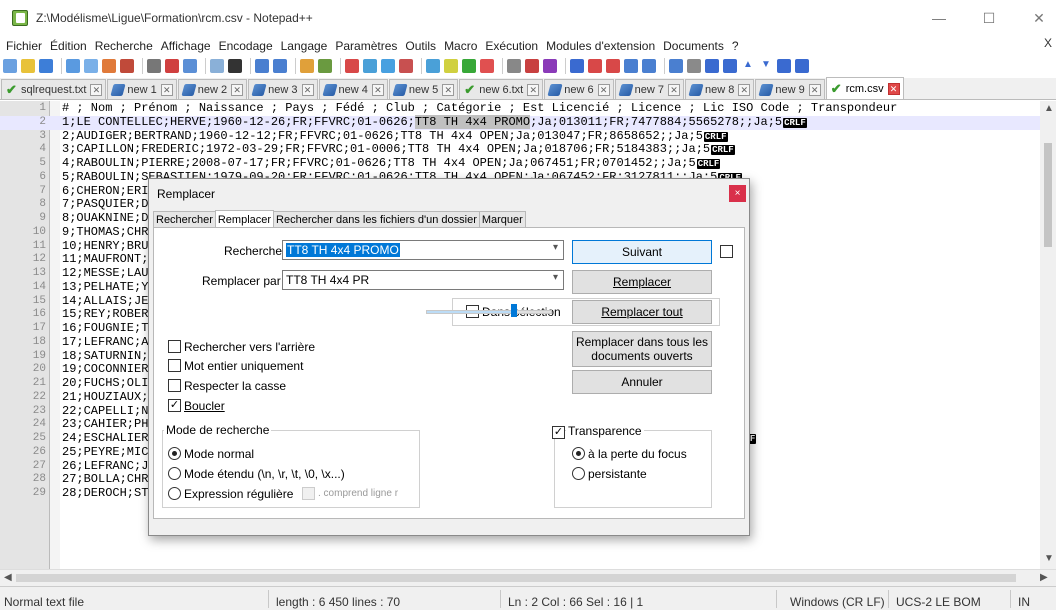 This screenshot has height=610, width=1056. I want to click on mode-extended-radio, so click(174, 473).